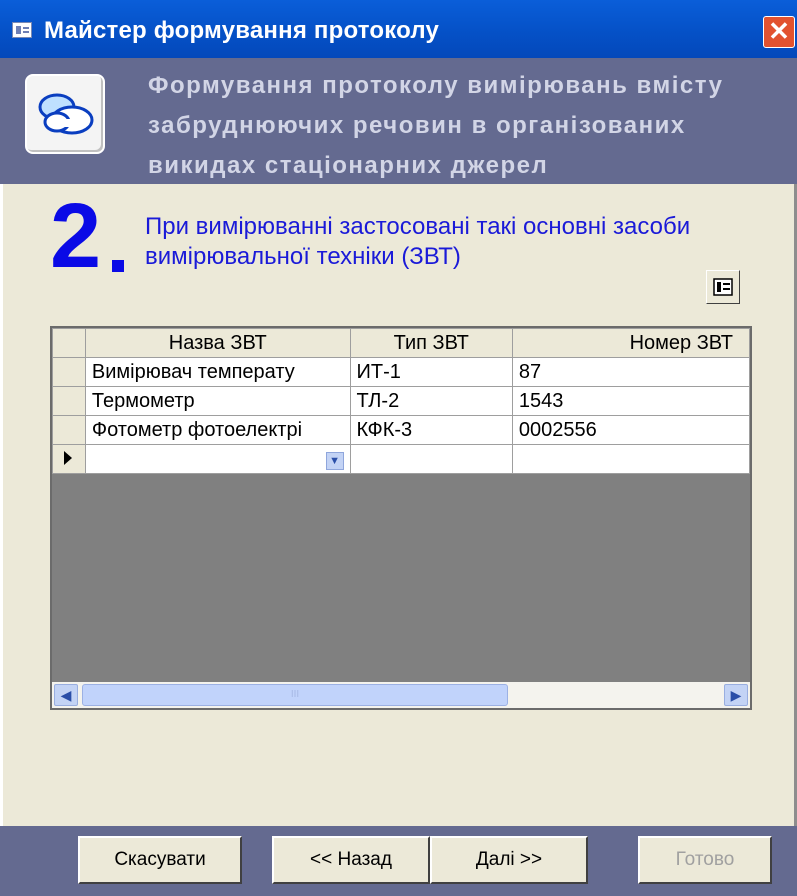 This screenshot has width=797, height=896. I want to click on close-button: ✕, so click(779, 32).